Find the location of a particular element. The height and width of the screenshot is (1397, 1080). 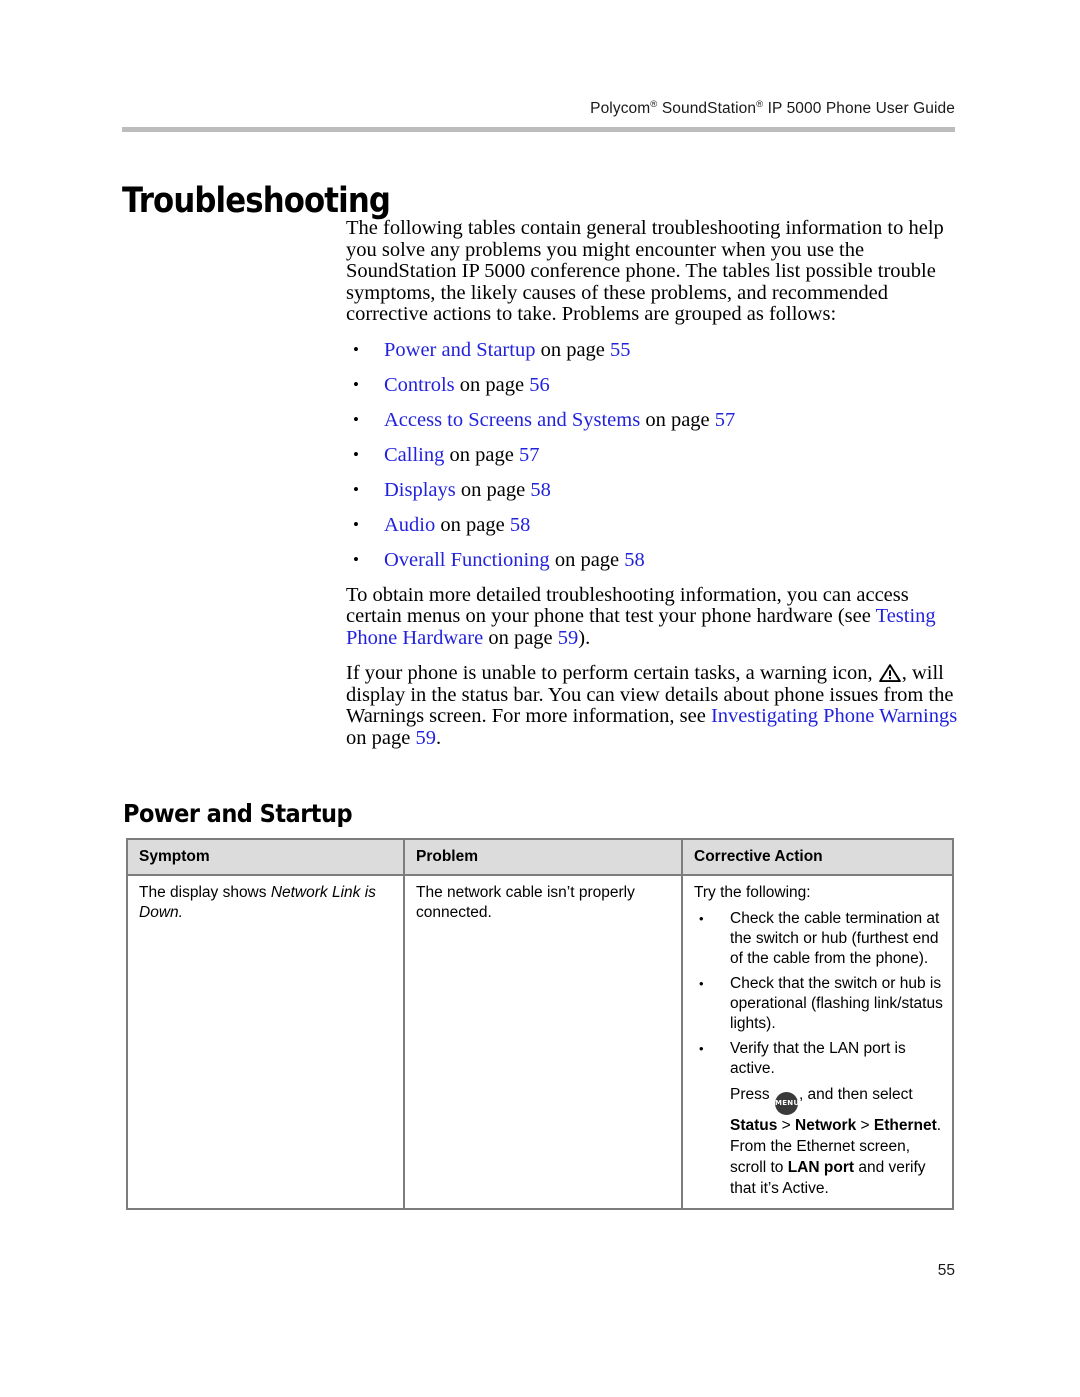

header-brand-registered-mark: ® is located at coordinates (654, 104).